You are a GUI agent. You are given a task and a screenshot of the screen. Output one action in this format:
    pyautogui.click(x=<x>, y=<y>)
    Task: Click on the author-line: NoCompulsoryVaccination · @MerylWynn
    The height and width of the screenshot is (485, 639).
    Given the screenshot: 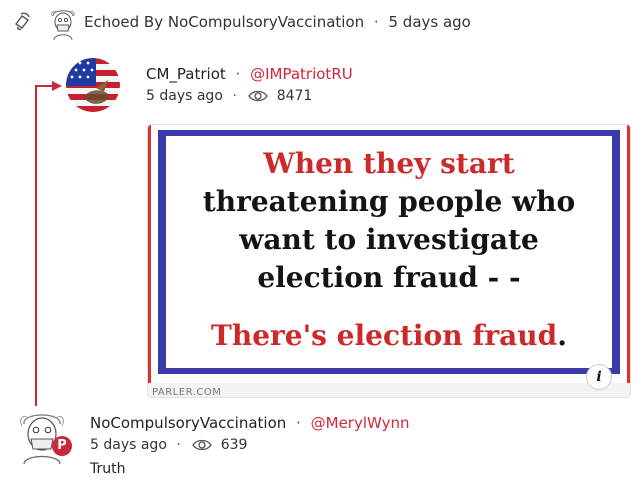 What is the action you would take?
    pyautogui.click(x=249, y=423)
    